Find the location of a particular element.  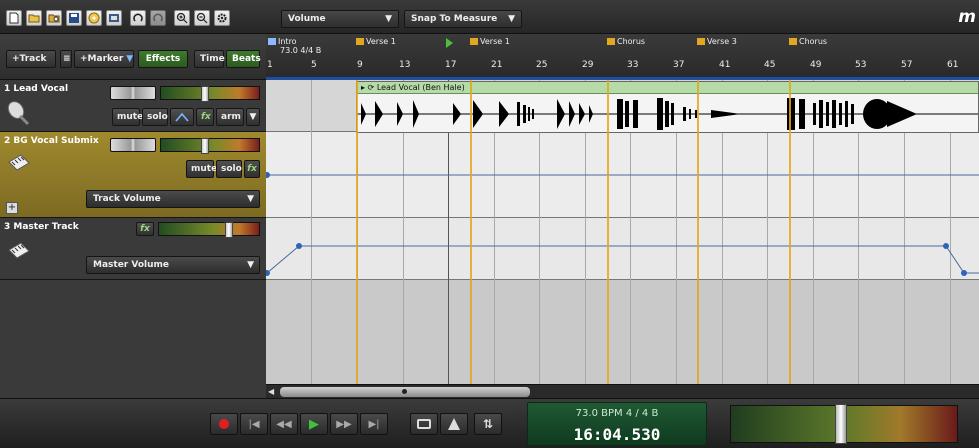

track-header-master: 3 Master Track fx Master Volume ▼ is located at coordinates (133, 249).